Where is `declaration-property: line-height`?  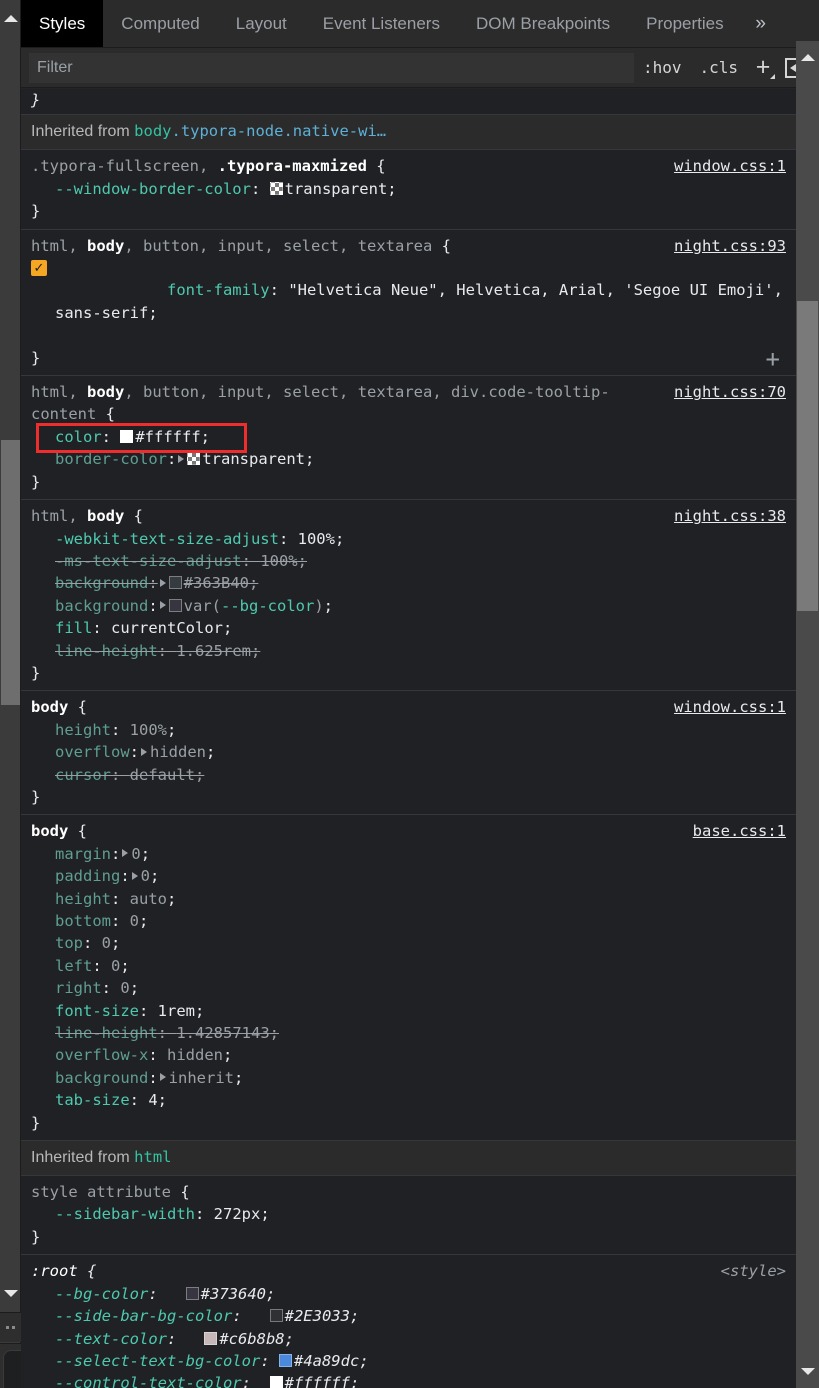
declaration-property: line-height is located at coordinates (106, 1033).